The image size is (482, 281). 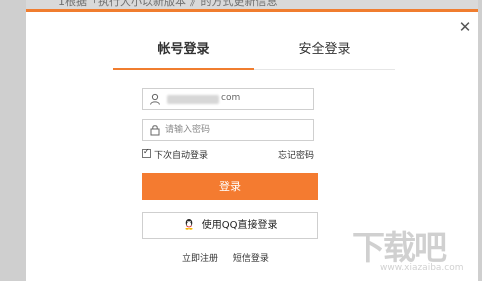 I want to click on username-value: com, so click(x=231, y=98).